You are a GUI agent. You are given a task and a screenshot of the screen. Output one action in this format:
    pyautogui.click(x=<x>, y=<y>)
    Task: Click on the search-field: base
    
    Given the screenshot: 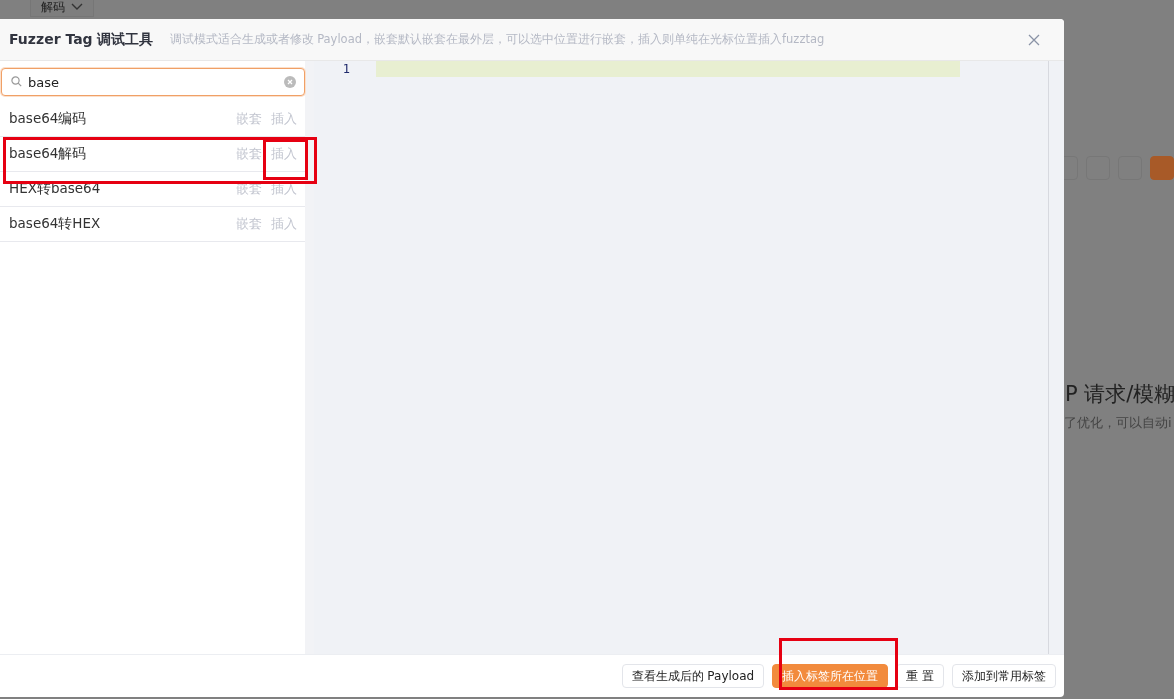 What is the action you would take?
    pyautogui.click(x=153, y=82)
    